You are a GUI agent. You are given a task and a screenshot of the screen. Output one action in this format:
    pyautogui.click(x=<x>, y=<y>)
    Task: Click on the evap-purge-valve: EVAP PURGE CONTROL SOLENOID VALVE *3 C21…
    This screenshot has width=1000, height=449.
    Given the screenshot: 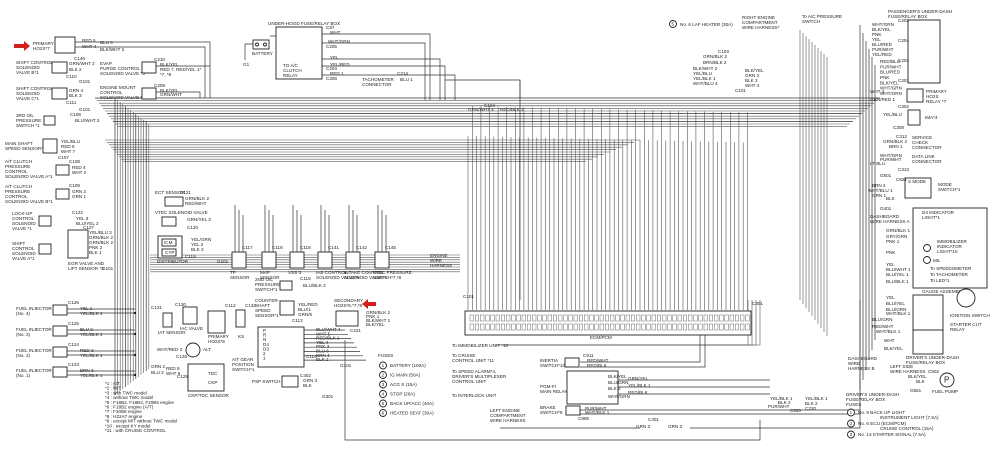 What is the action you would take?
    pyautogui.click(x=150, y=67)
    